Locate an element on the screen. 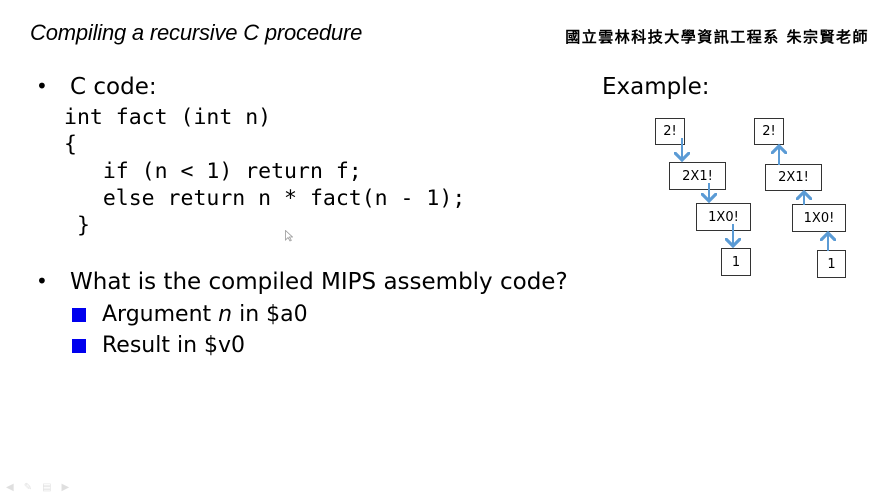  text-prefix: Argument is located at coordinates (160, 314).